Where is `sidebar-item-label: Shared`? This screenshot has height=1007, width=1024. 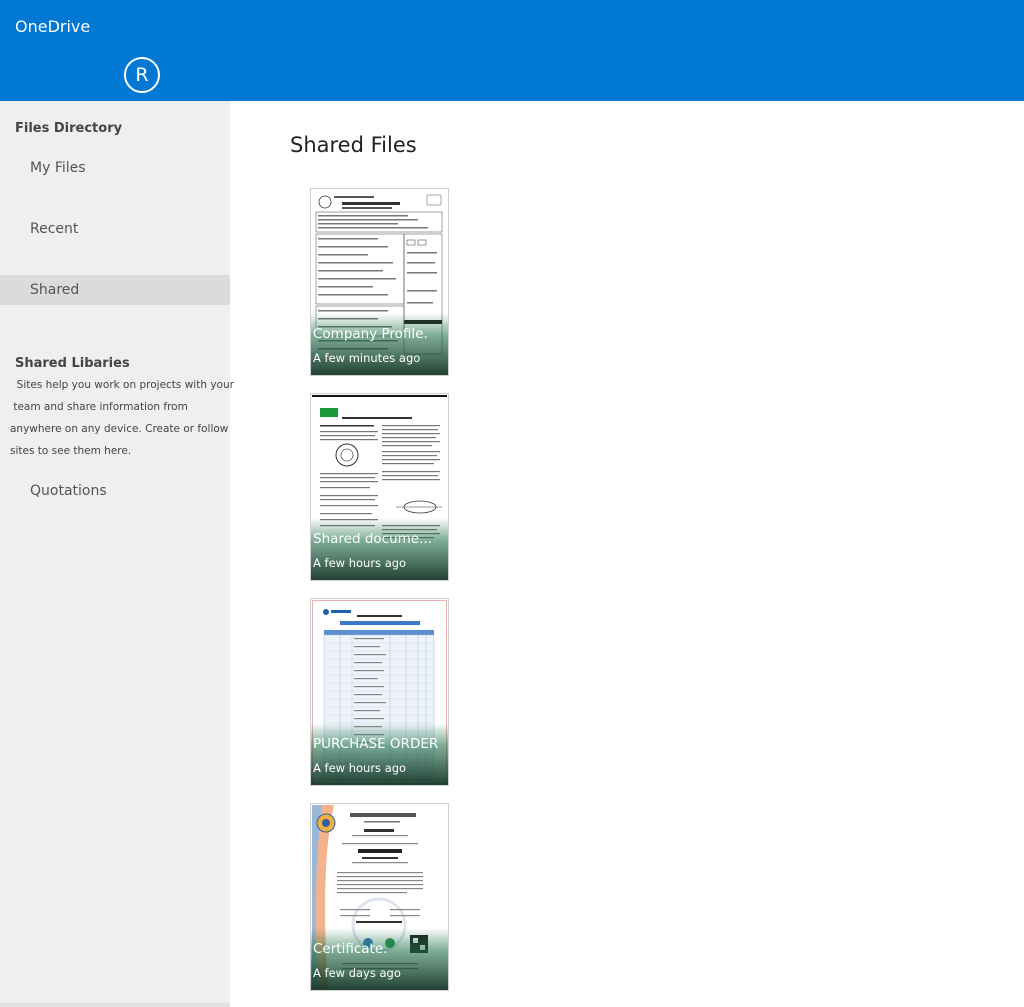 sidebar-item-label: Shared is located at coordinates (55, 290).